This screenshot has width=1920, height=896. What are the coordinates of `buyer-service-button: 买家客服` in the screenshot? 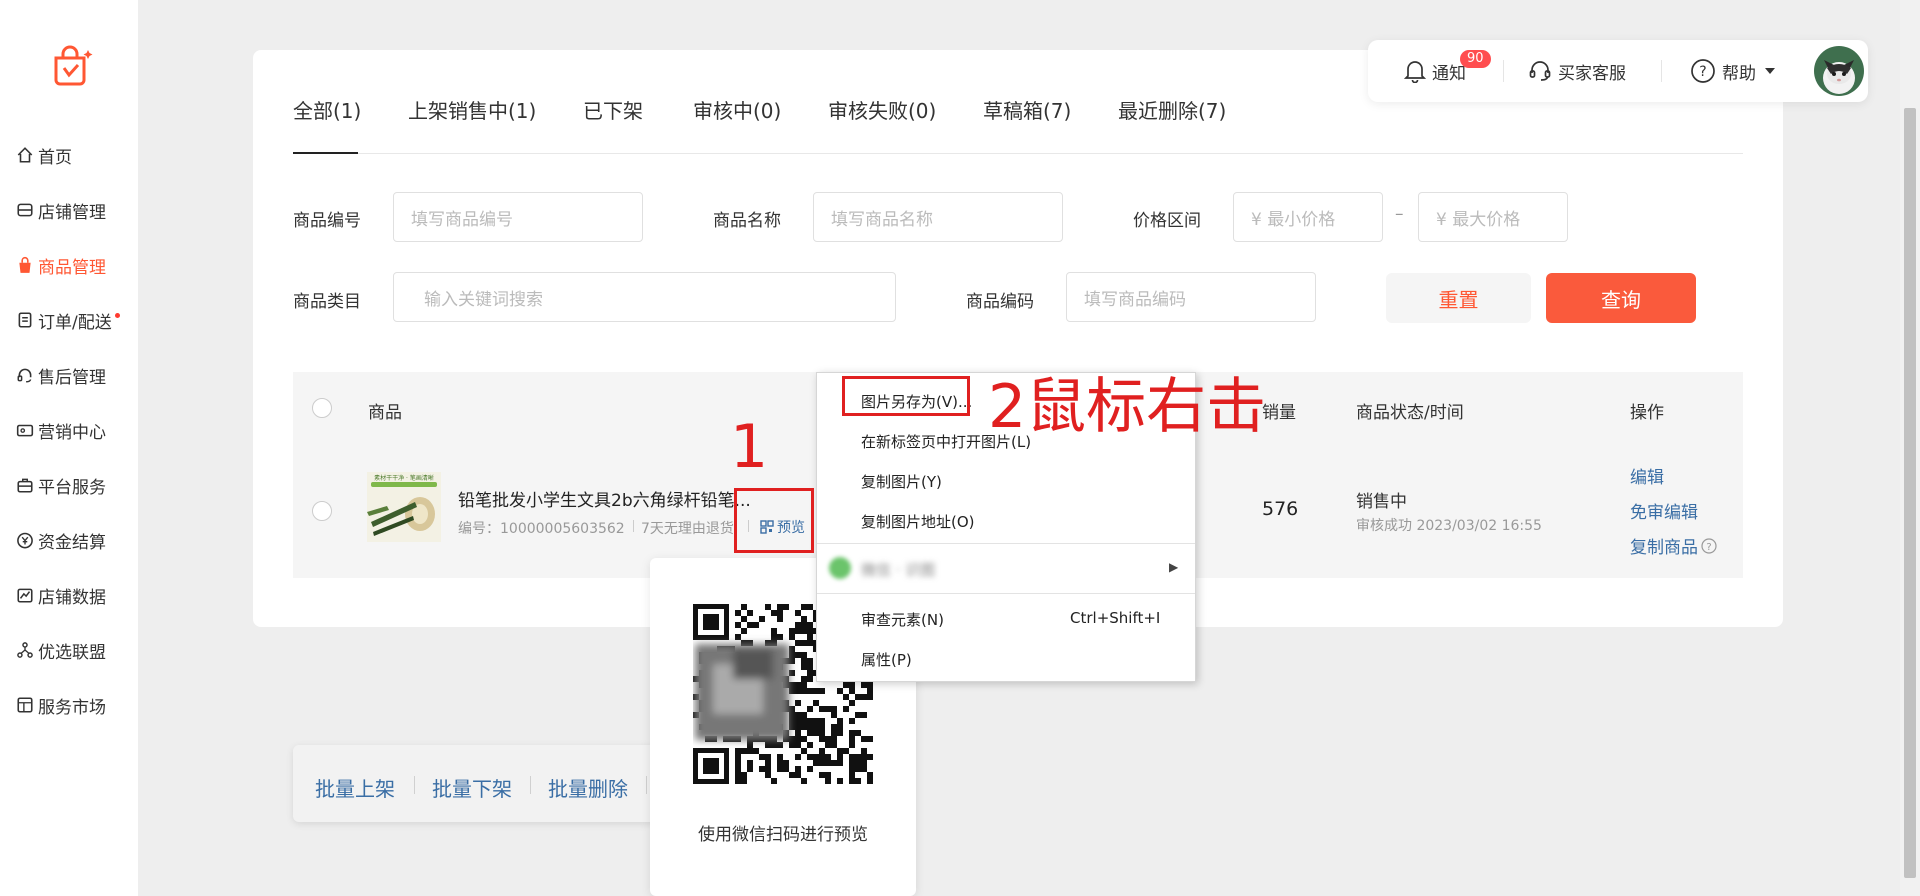 It's located at (1577, 71).